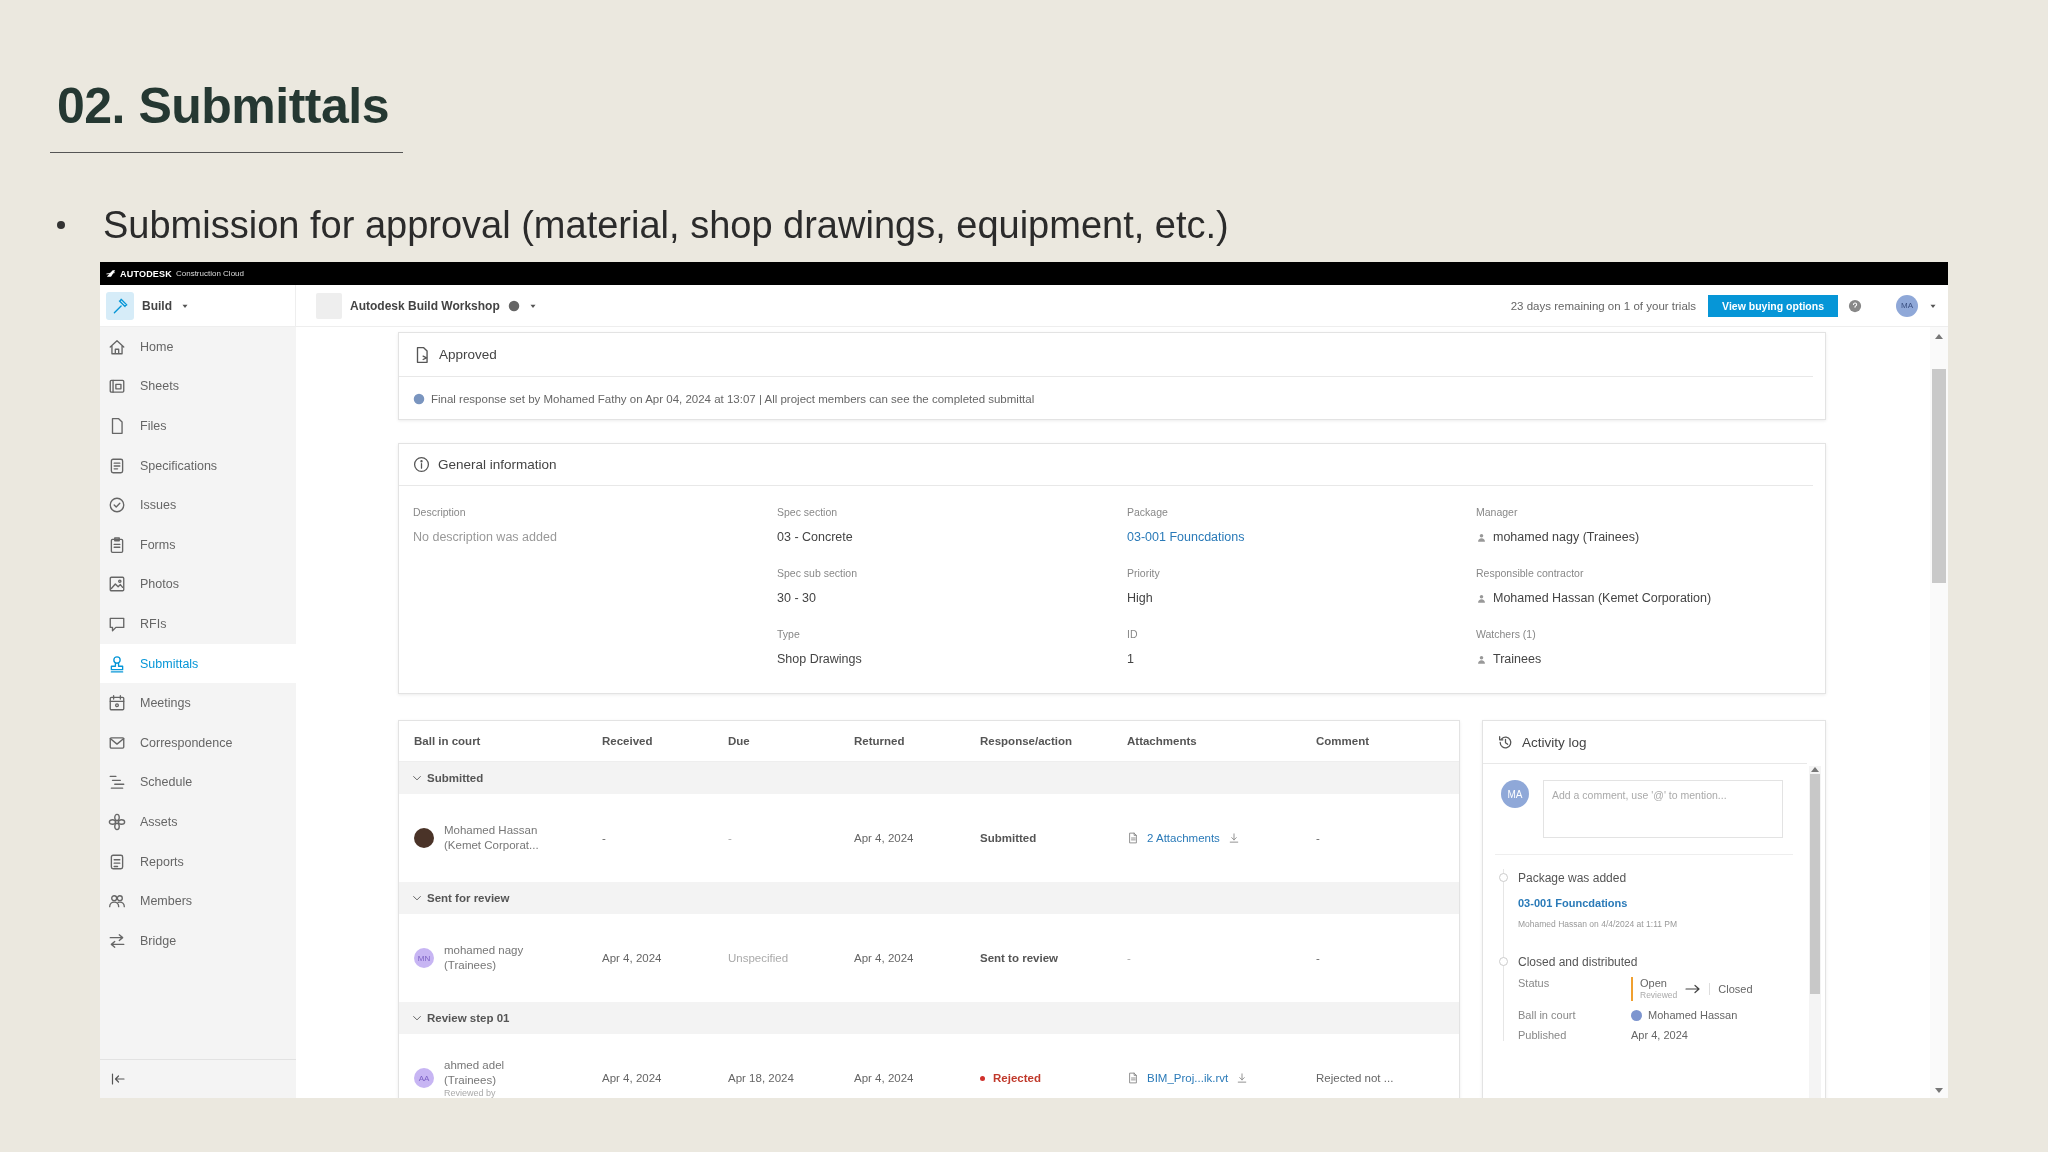  Describe the element at coordinates (117, 505) in the screenshot. I see `check-circle-icon` at that location.